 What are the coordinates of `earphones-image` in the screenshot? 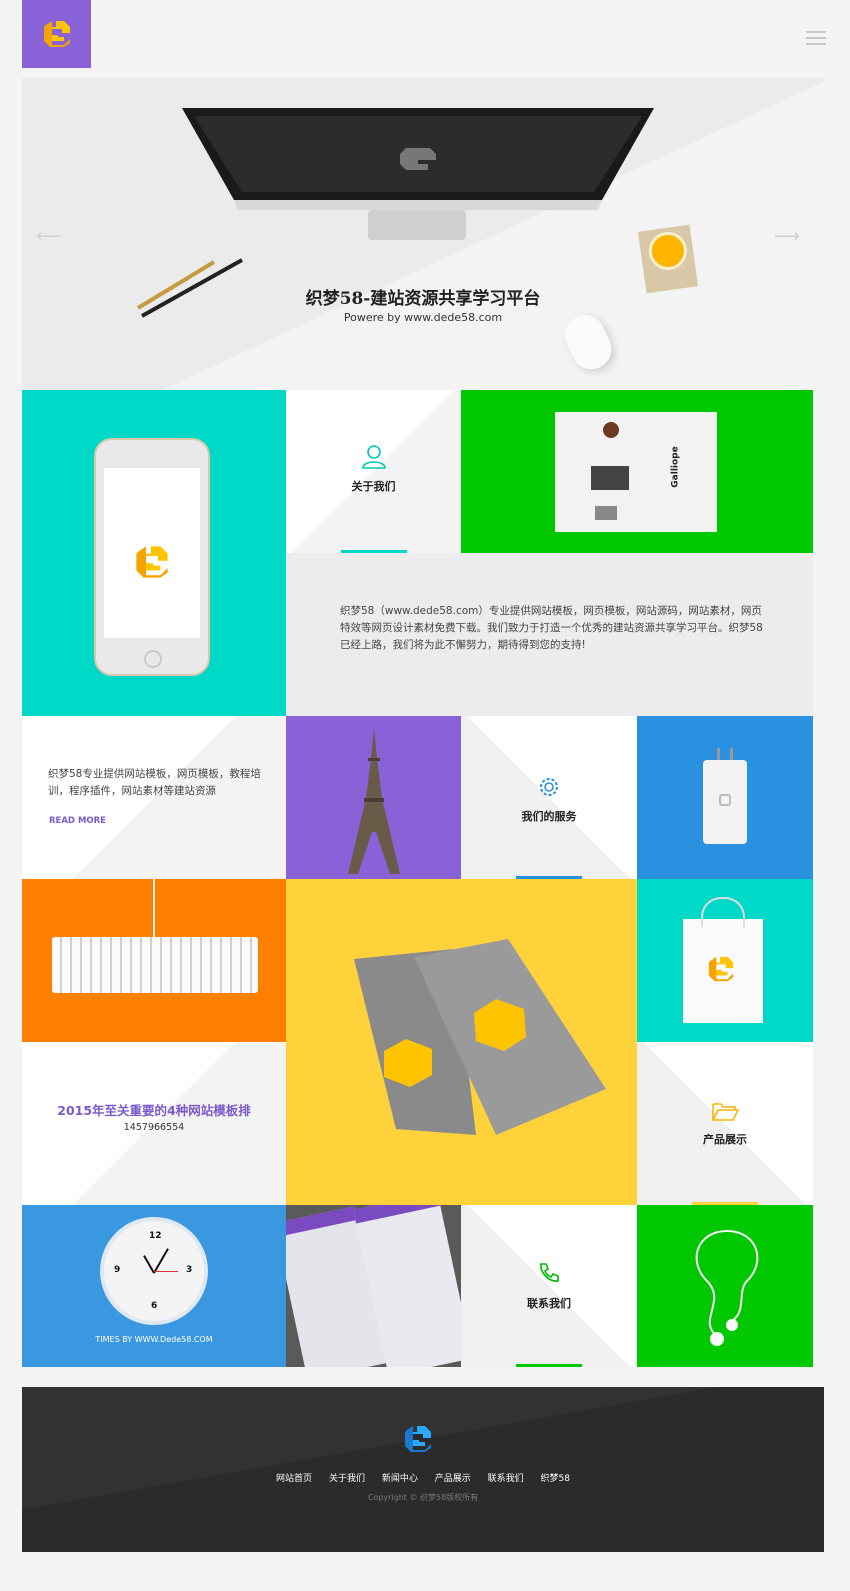 It's located at (727, 1288).